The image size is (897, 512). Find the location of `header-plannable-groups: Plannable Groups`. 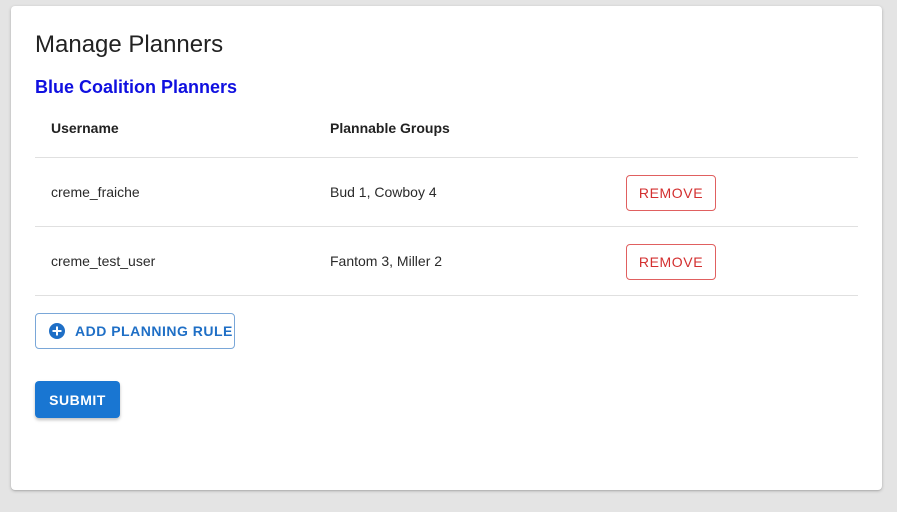

header-plannable-groups: Plannable Groups is located at coordinates (390, 128).